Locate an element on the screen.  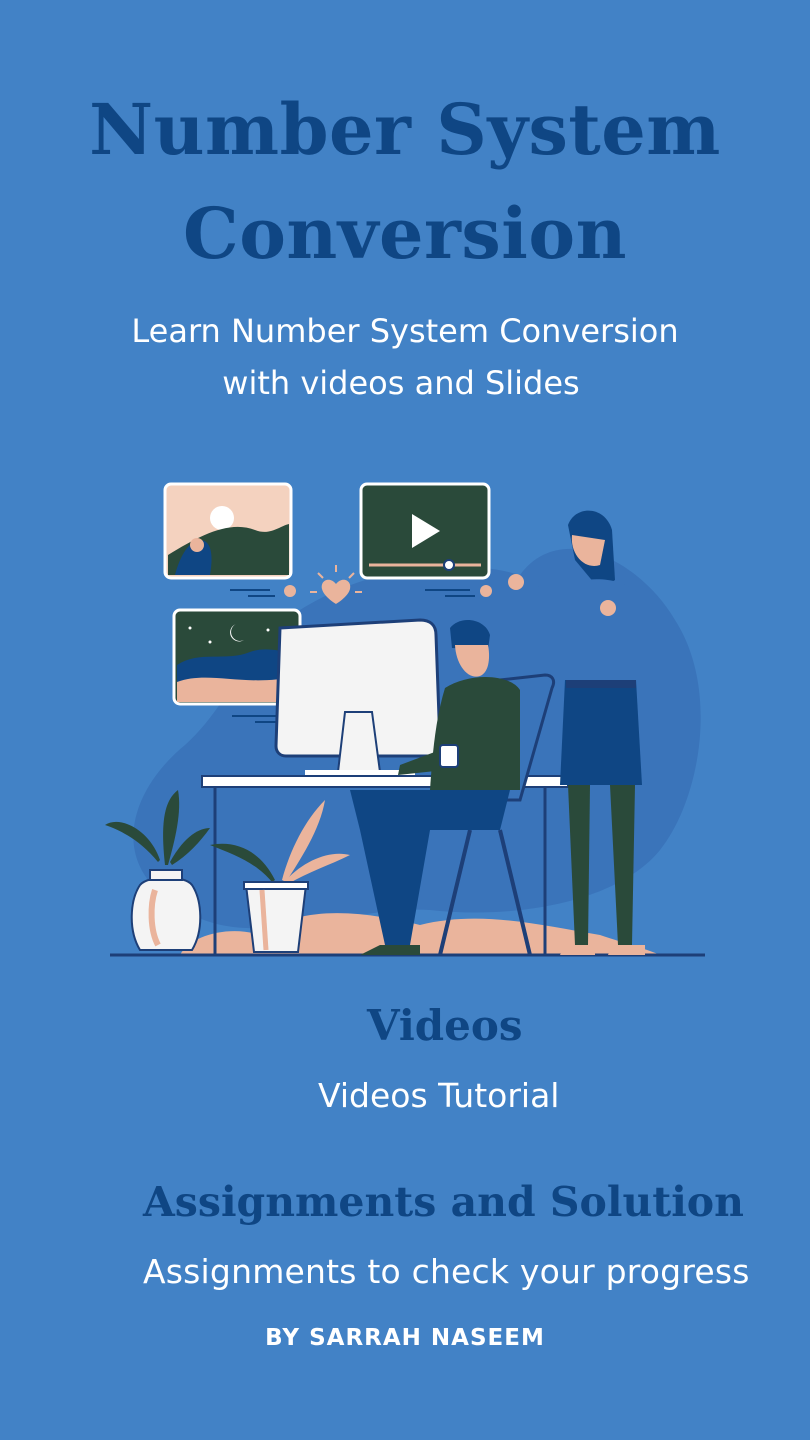
subtitle-line-2: with videos and Slides is located at coordinates (401, 383).